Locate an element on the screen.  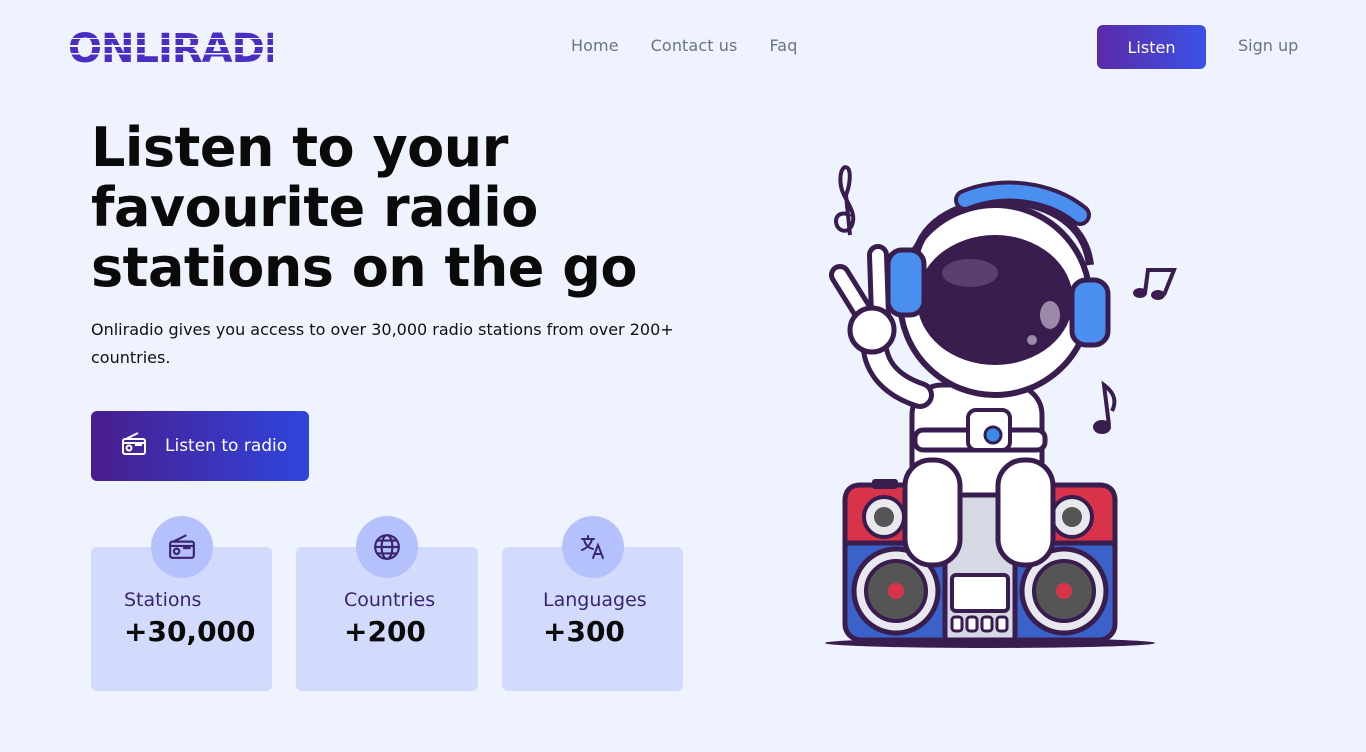
stat-card-countries: Countries +200 is located at coordinates (387, 603).